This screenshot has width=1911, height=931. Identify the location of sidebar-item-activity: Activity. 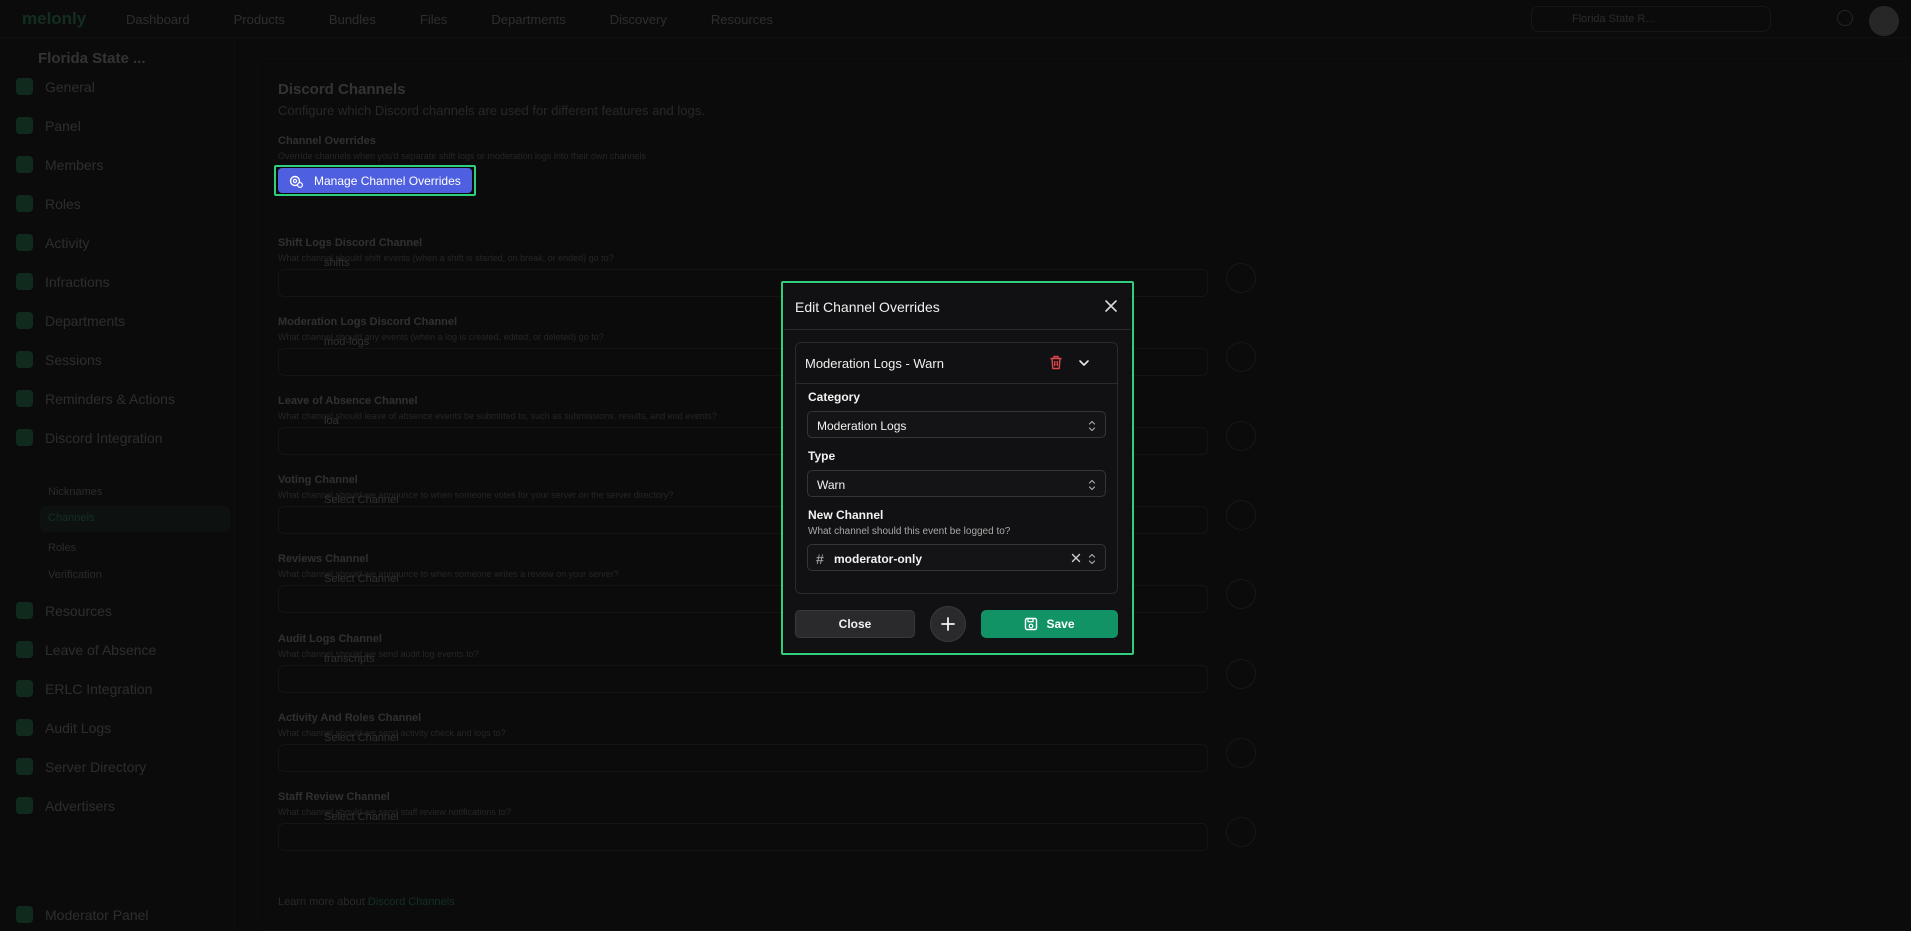
(52, 242).